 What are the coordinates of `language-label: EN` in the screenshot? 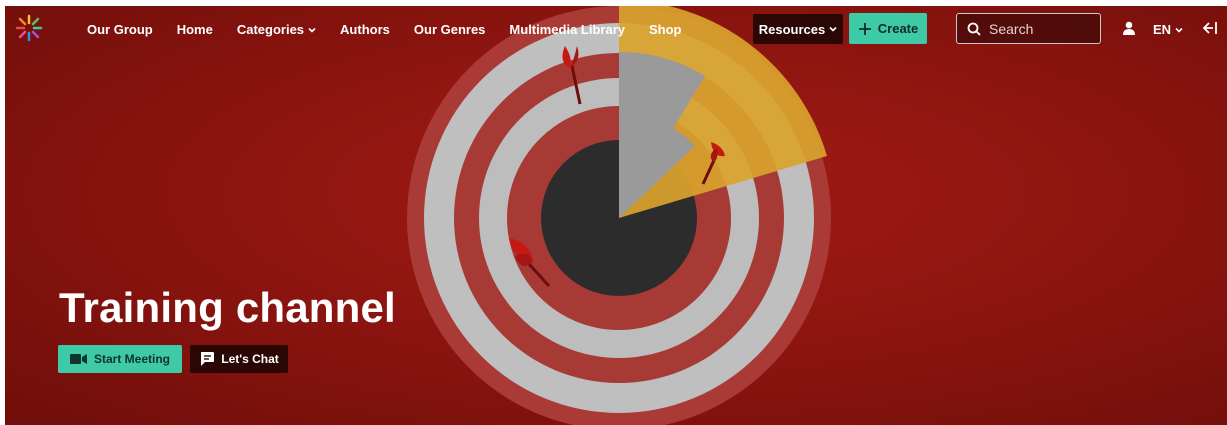 It's located at (1162, 29).